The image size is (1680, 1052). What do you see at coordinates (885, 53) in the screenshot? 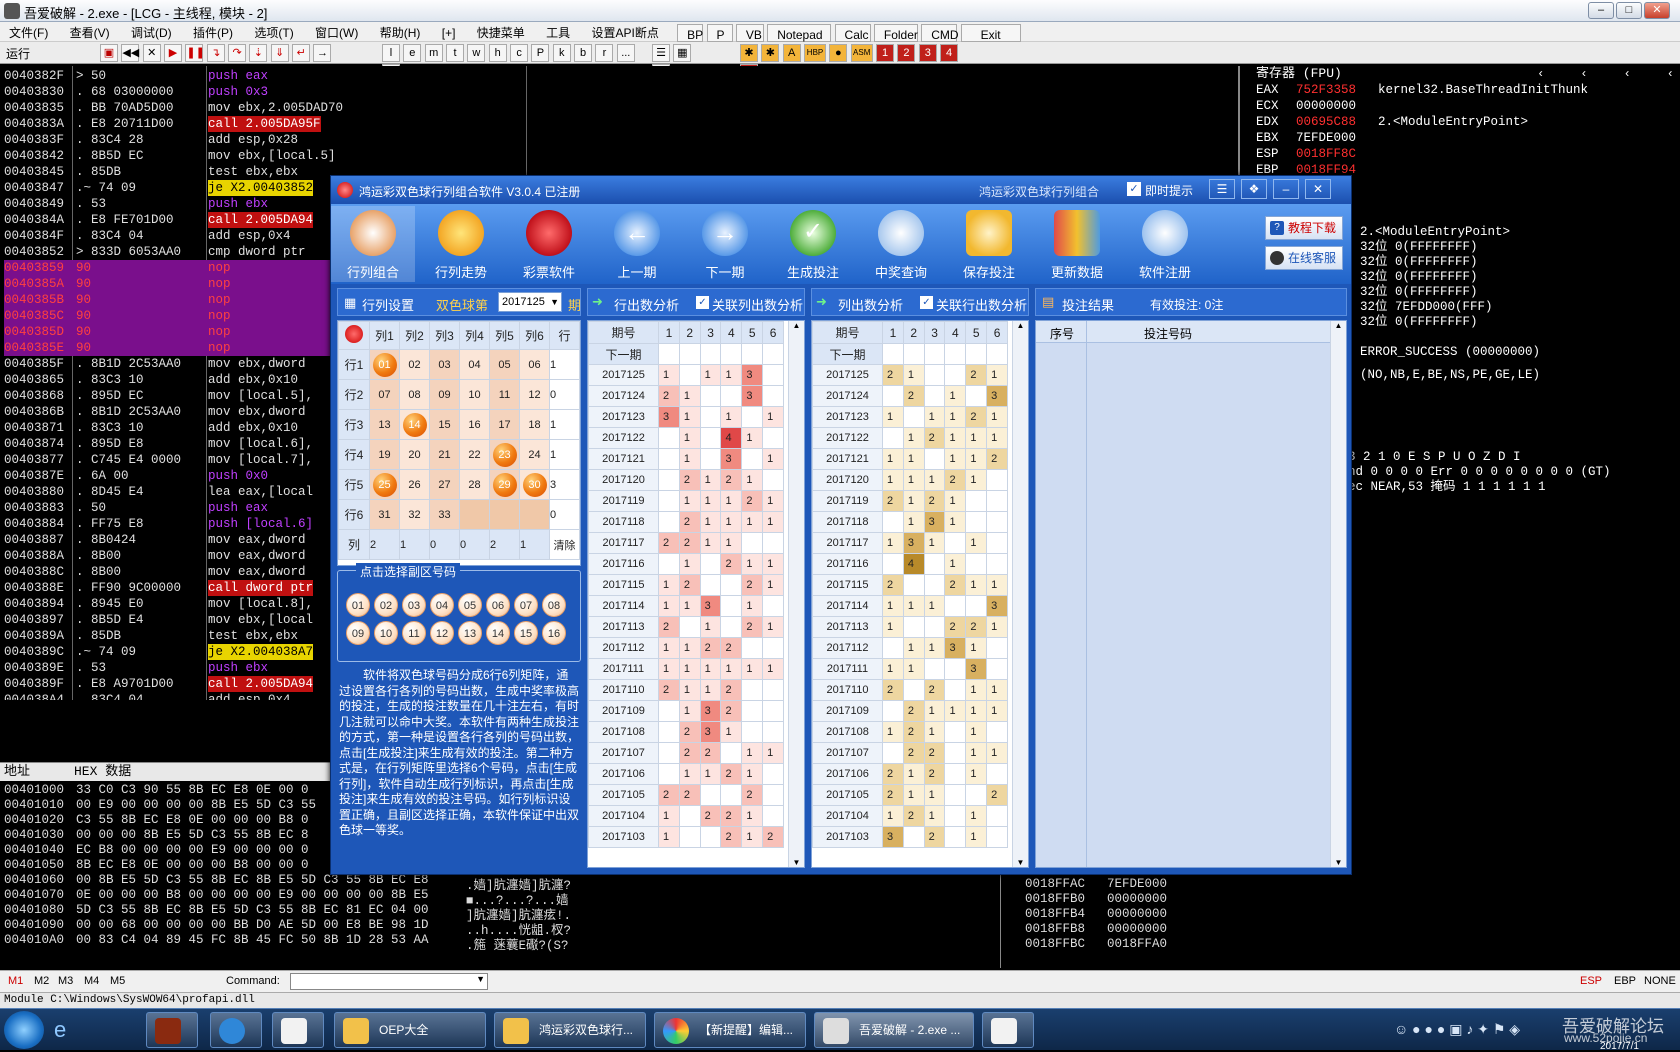
I see `num-1-button: 1` at bounding box center [885, 53].